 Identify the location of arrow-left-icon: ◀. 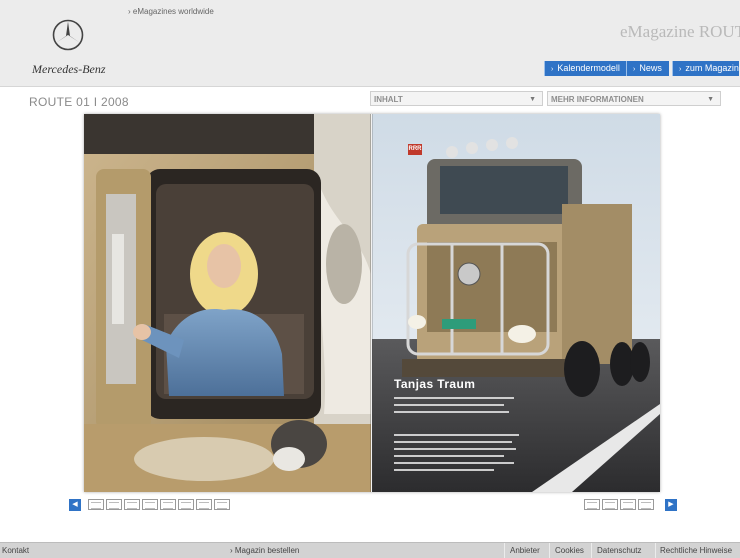
(75, 504).